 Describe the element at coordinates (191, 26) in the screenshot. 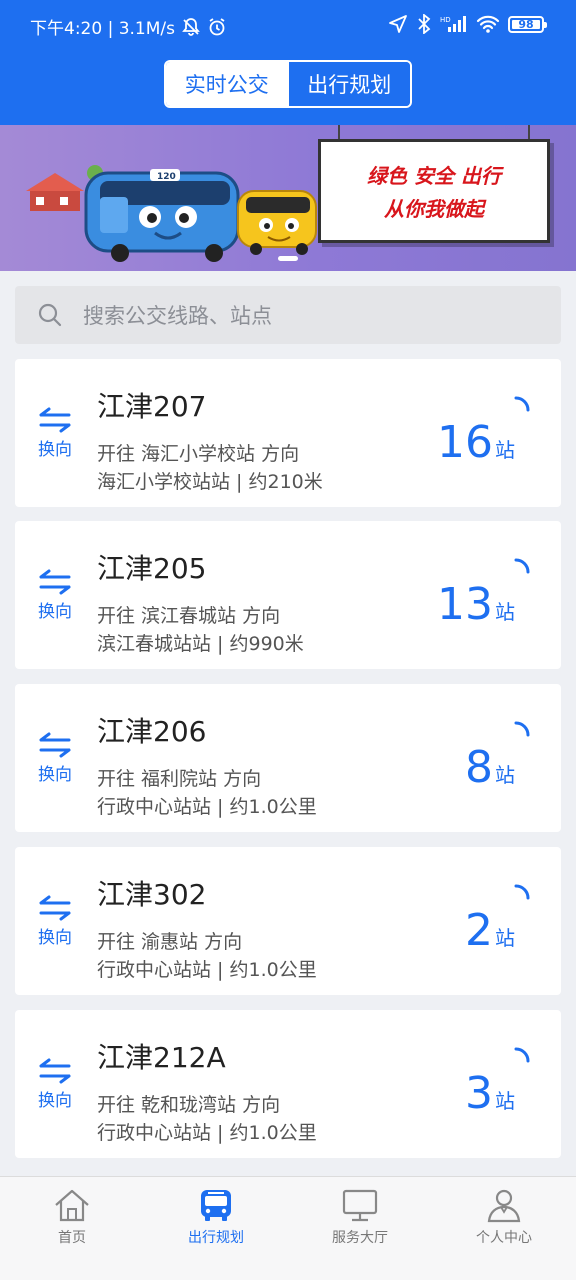

I see `bell-off-icon` at that location.